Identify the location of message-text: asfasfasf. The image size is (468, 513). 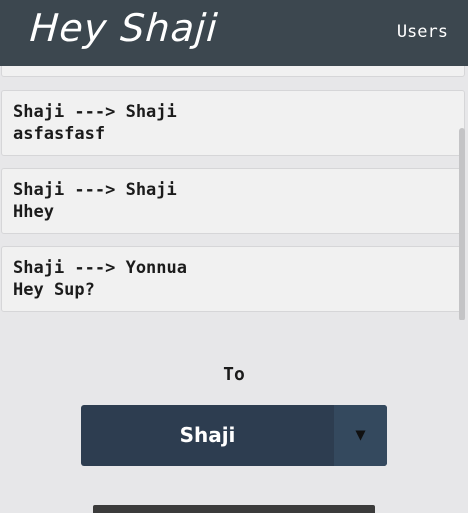
(59, 134).